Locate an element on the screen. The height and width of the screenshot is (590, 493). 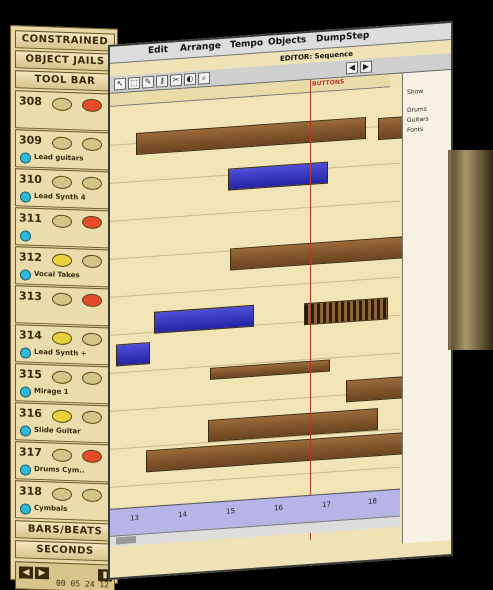
select-tool-icon: ⬚ is located at coordinates (134, 83).